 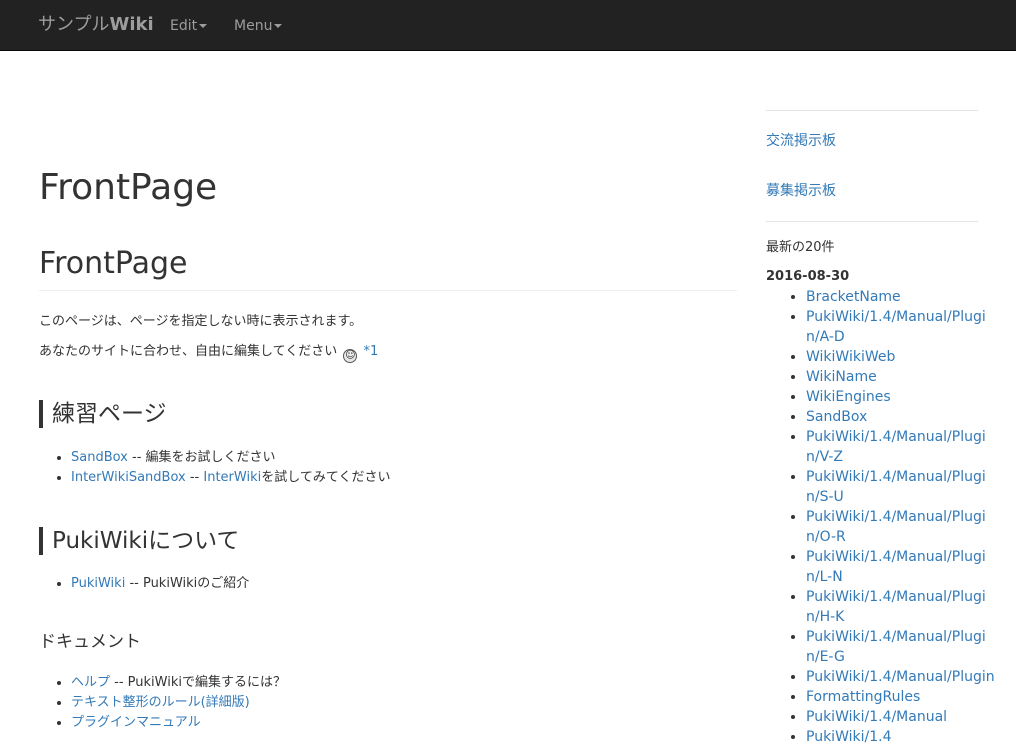 I want to click on edit-menu-label: Edit, so click(x=184, y=26).